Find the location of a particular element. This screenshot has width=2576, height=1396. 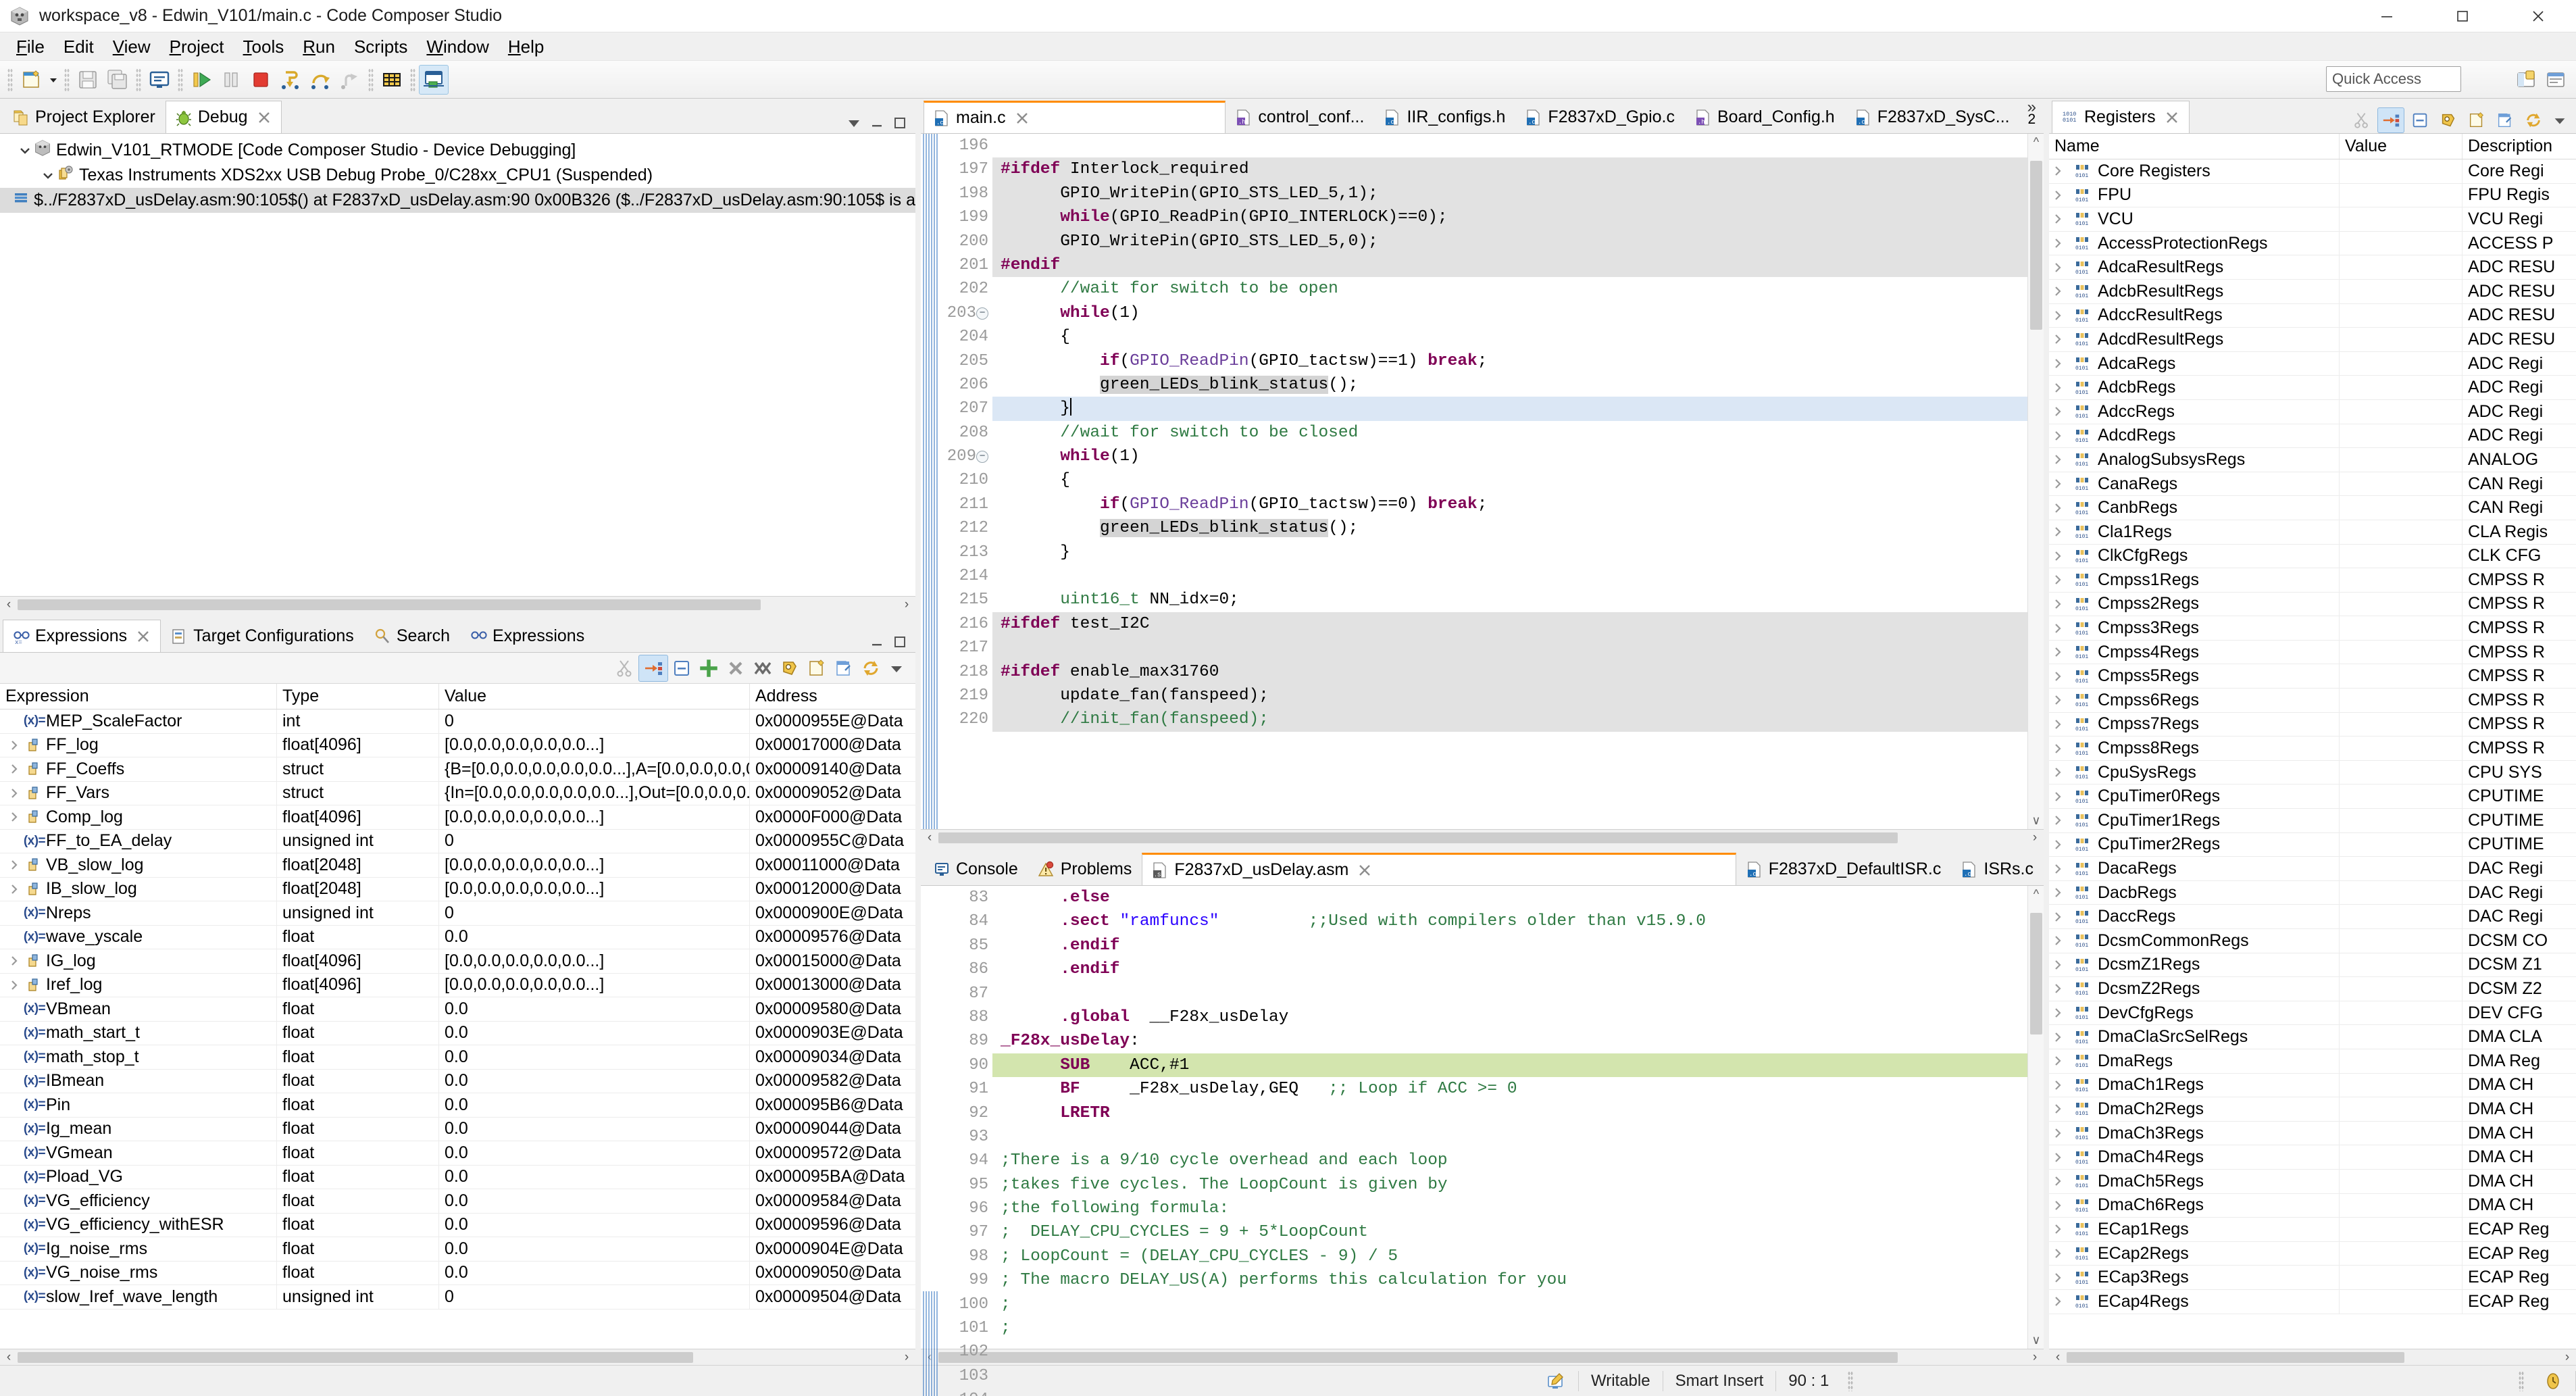

expression-cell-address: 0x00009582@Data is located at coordinates (828, 1081).